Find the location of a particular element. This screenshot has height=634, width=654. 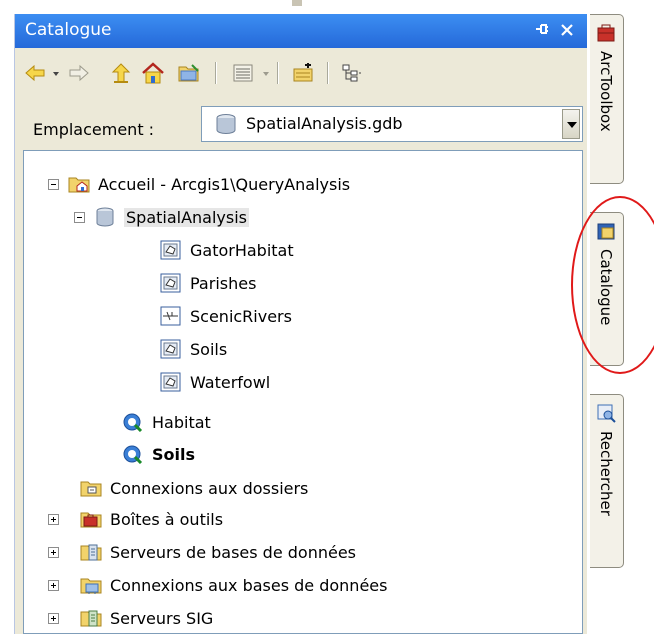

location-label: Emplacement : is located at coordinates (94, 129).